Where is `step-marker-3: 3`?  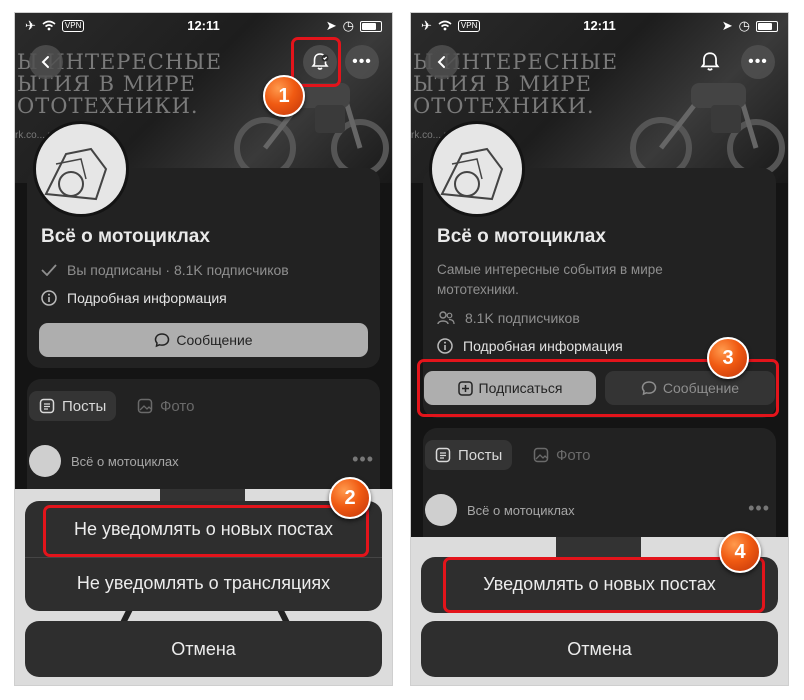
step-marker-3: 3 is located at coordinates (728, 358).